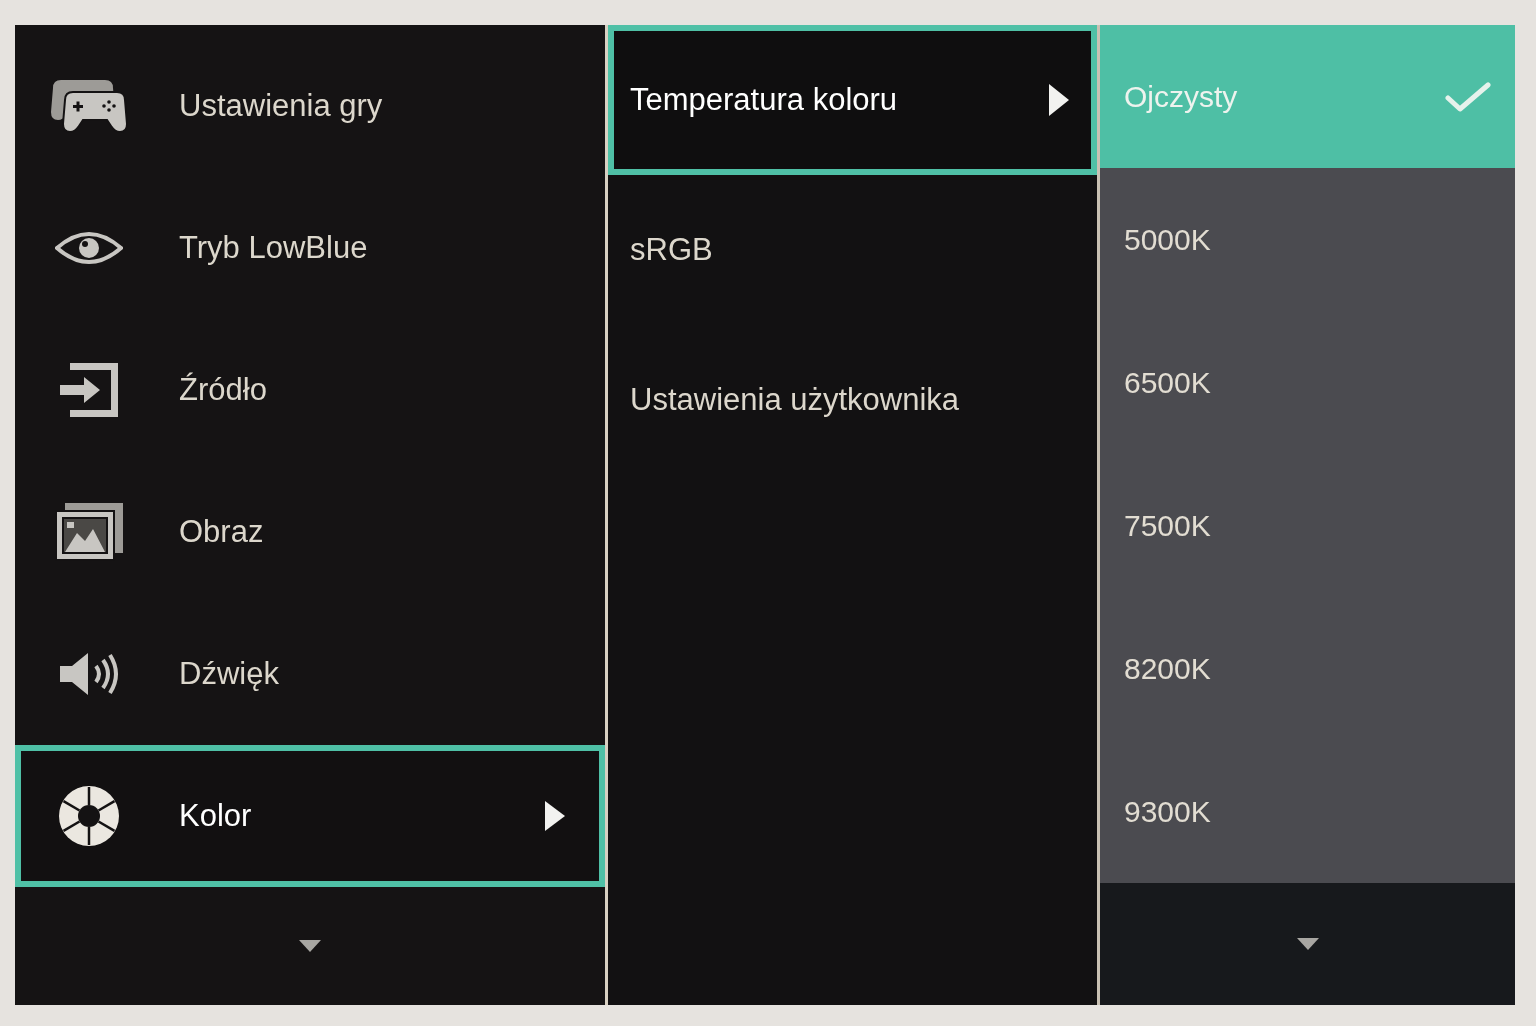 Image resolution: width=1536 pixels, height=1026 pixels. What do you see at coordinates (852, 400) in the screenshot?
I see `menu-item: Ustawienia użytkownika` at bounding box center [852, 400].